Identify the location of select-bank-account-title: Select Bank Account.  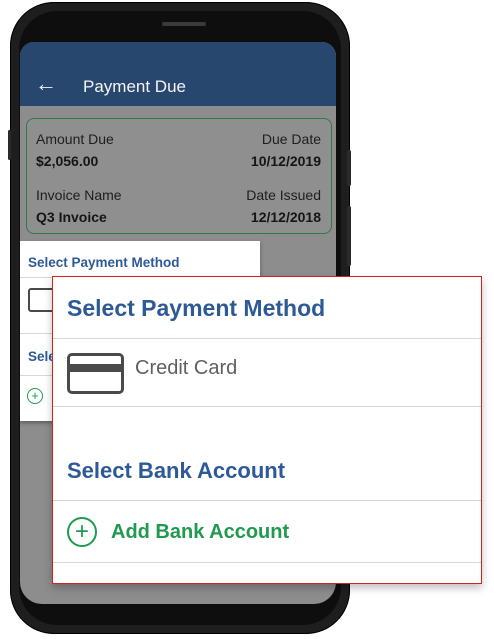
(176, 470).